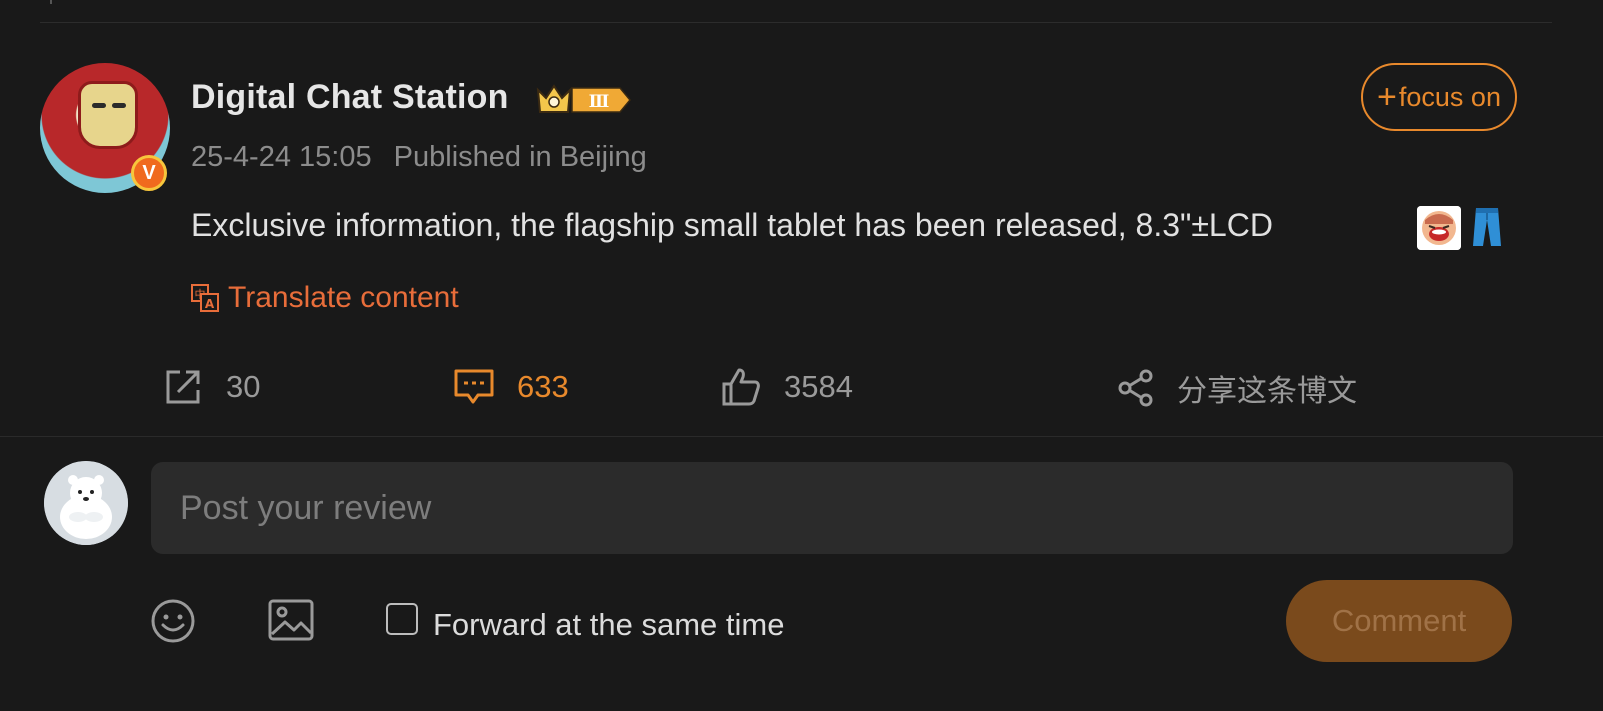 Image resolution: width=1603 pixels, height=711 pixels. I want to click on jeans-emoji-icon, so click(1487, 227).